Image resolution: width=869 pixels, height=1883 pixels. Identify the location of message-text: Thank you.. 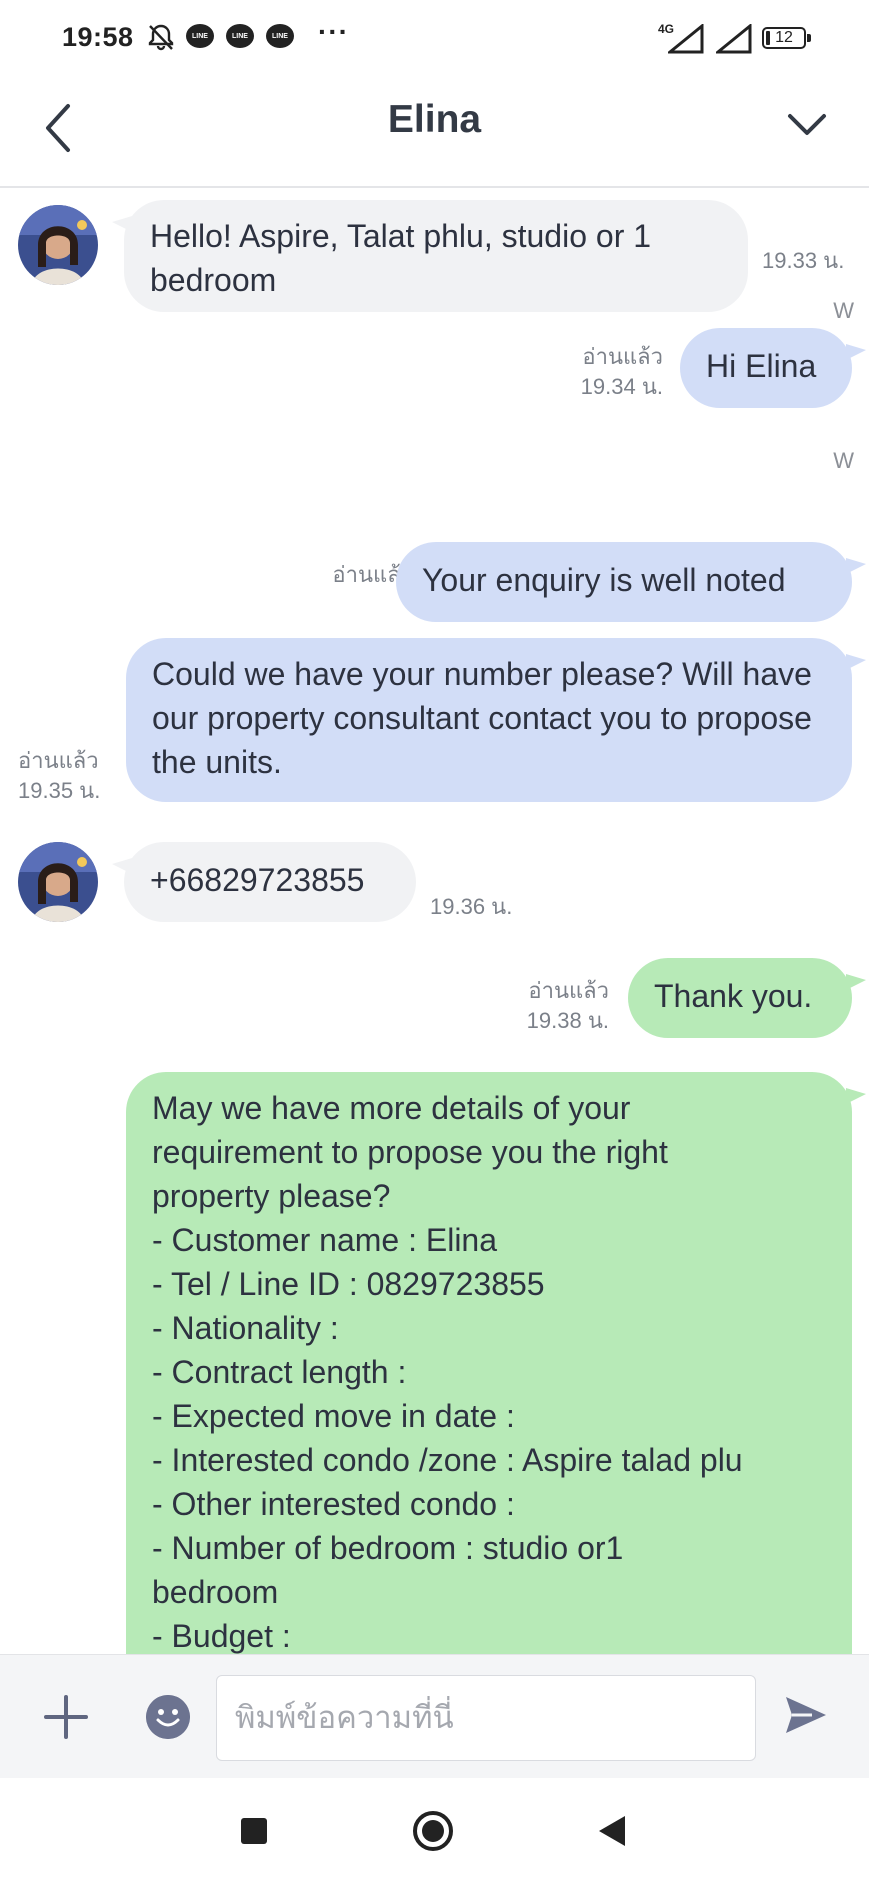
(733, 996).